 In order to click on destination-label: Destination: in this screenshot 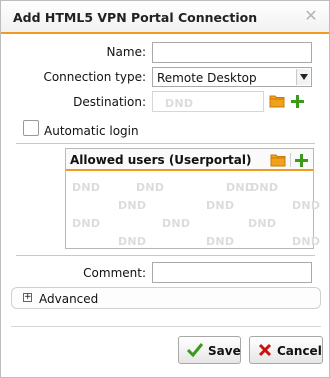, I will do `click(109, 102)`.